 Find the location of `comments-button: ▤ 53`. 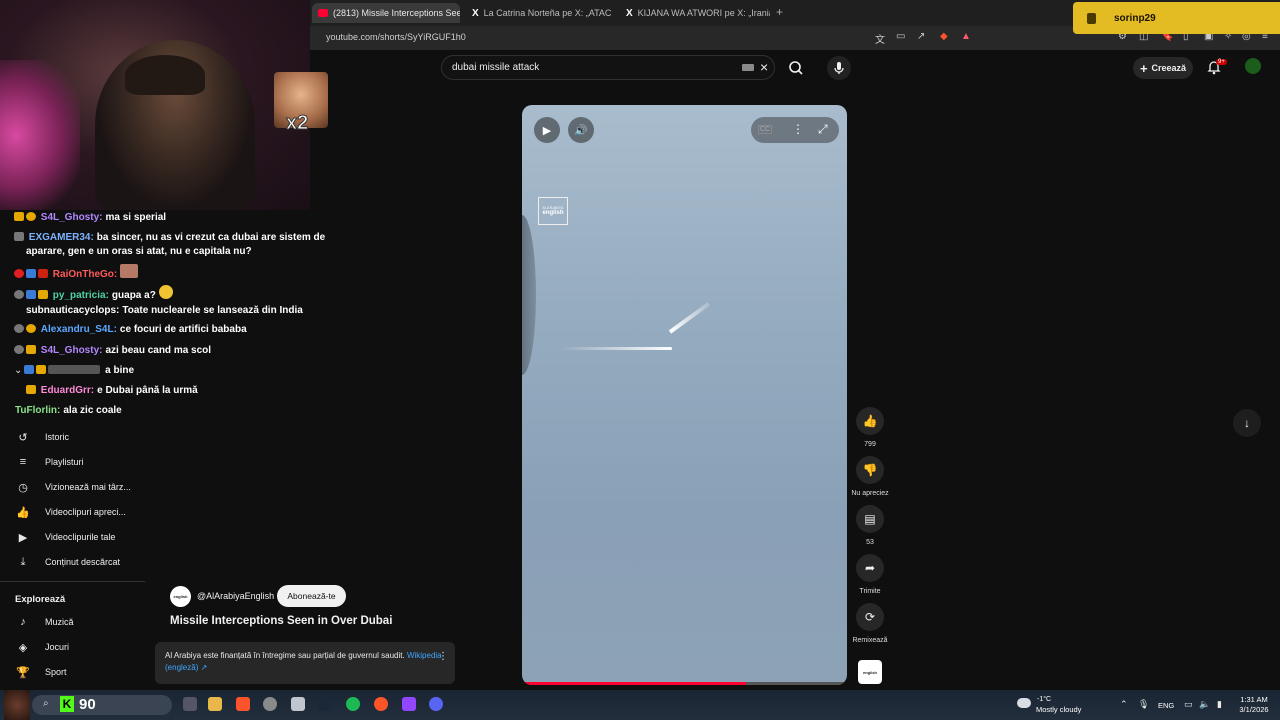

comments-button: ▤ 53 is located at coordinates (870, 525).